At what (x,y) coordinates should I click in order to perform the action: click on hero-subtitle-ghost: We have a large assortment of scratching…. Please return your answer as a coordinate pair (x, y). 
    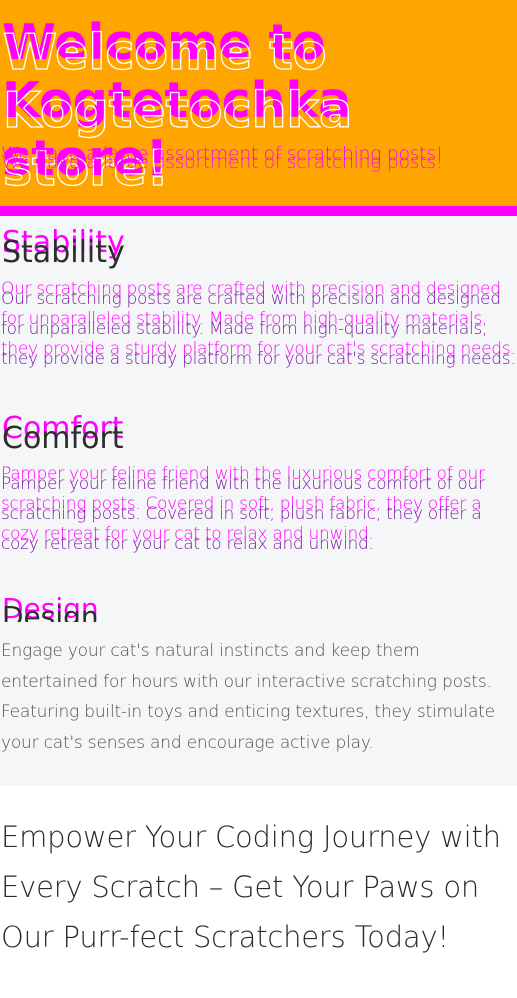
    Looking at the image, I should click on (222, 162).